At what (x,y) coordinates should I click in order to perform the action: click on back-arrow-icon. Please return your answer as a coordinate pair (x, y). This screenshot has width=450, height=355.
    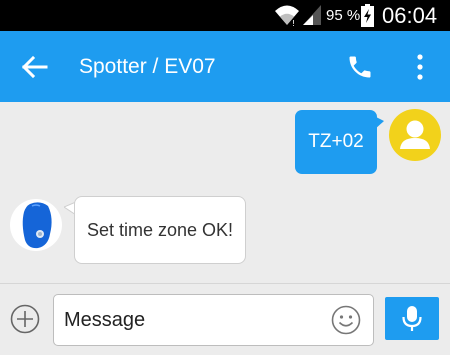
    Looking at the image, I should click on (35, 67).